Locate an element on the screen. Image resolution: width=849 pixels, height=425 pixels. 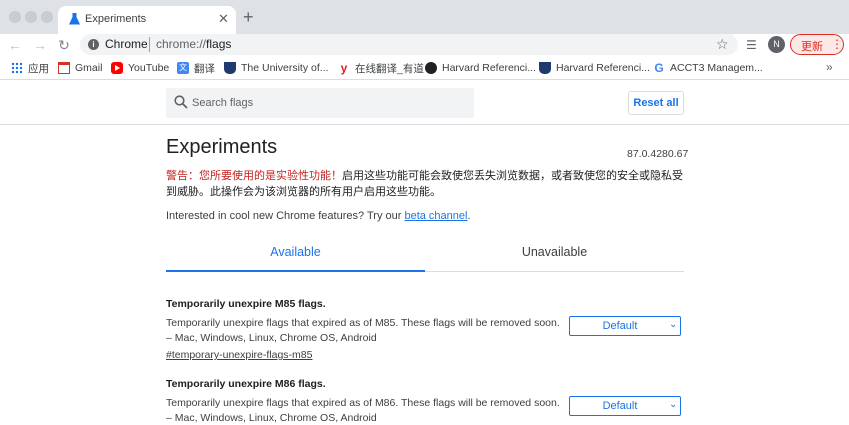
bookmarks-overflow-icon: » is located at coordinates (829, 67).